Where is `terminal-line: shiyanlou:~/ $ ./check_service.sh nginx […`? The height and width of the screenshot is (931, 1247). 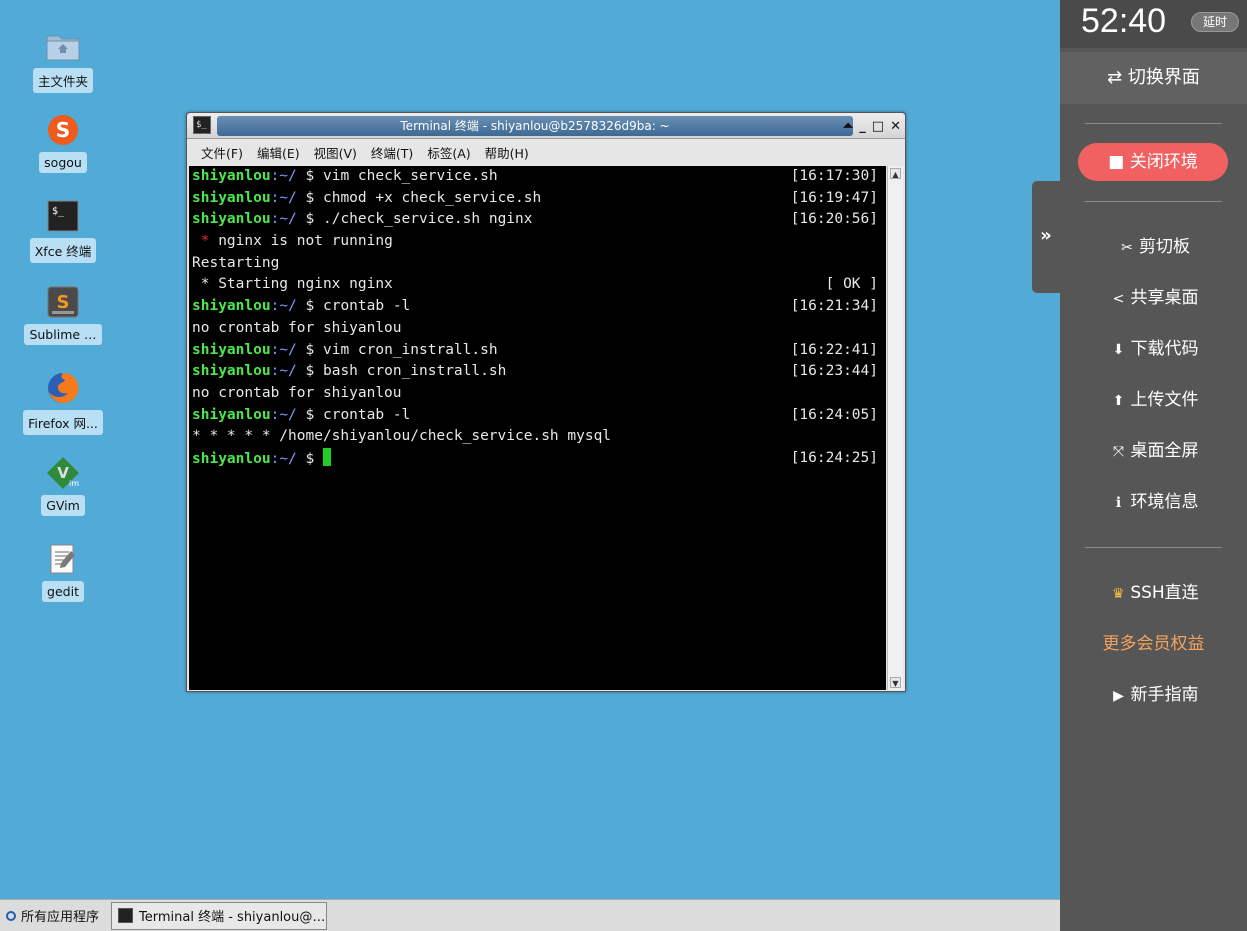
terminal-line: shiyanlou:~/ $ ./check_service.sh nginx [… is located at coordinates (537, 220).